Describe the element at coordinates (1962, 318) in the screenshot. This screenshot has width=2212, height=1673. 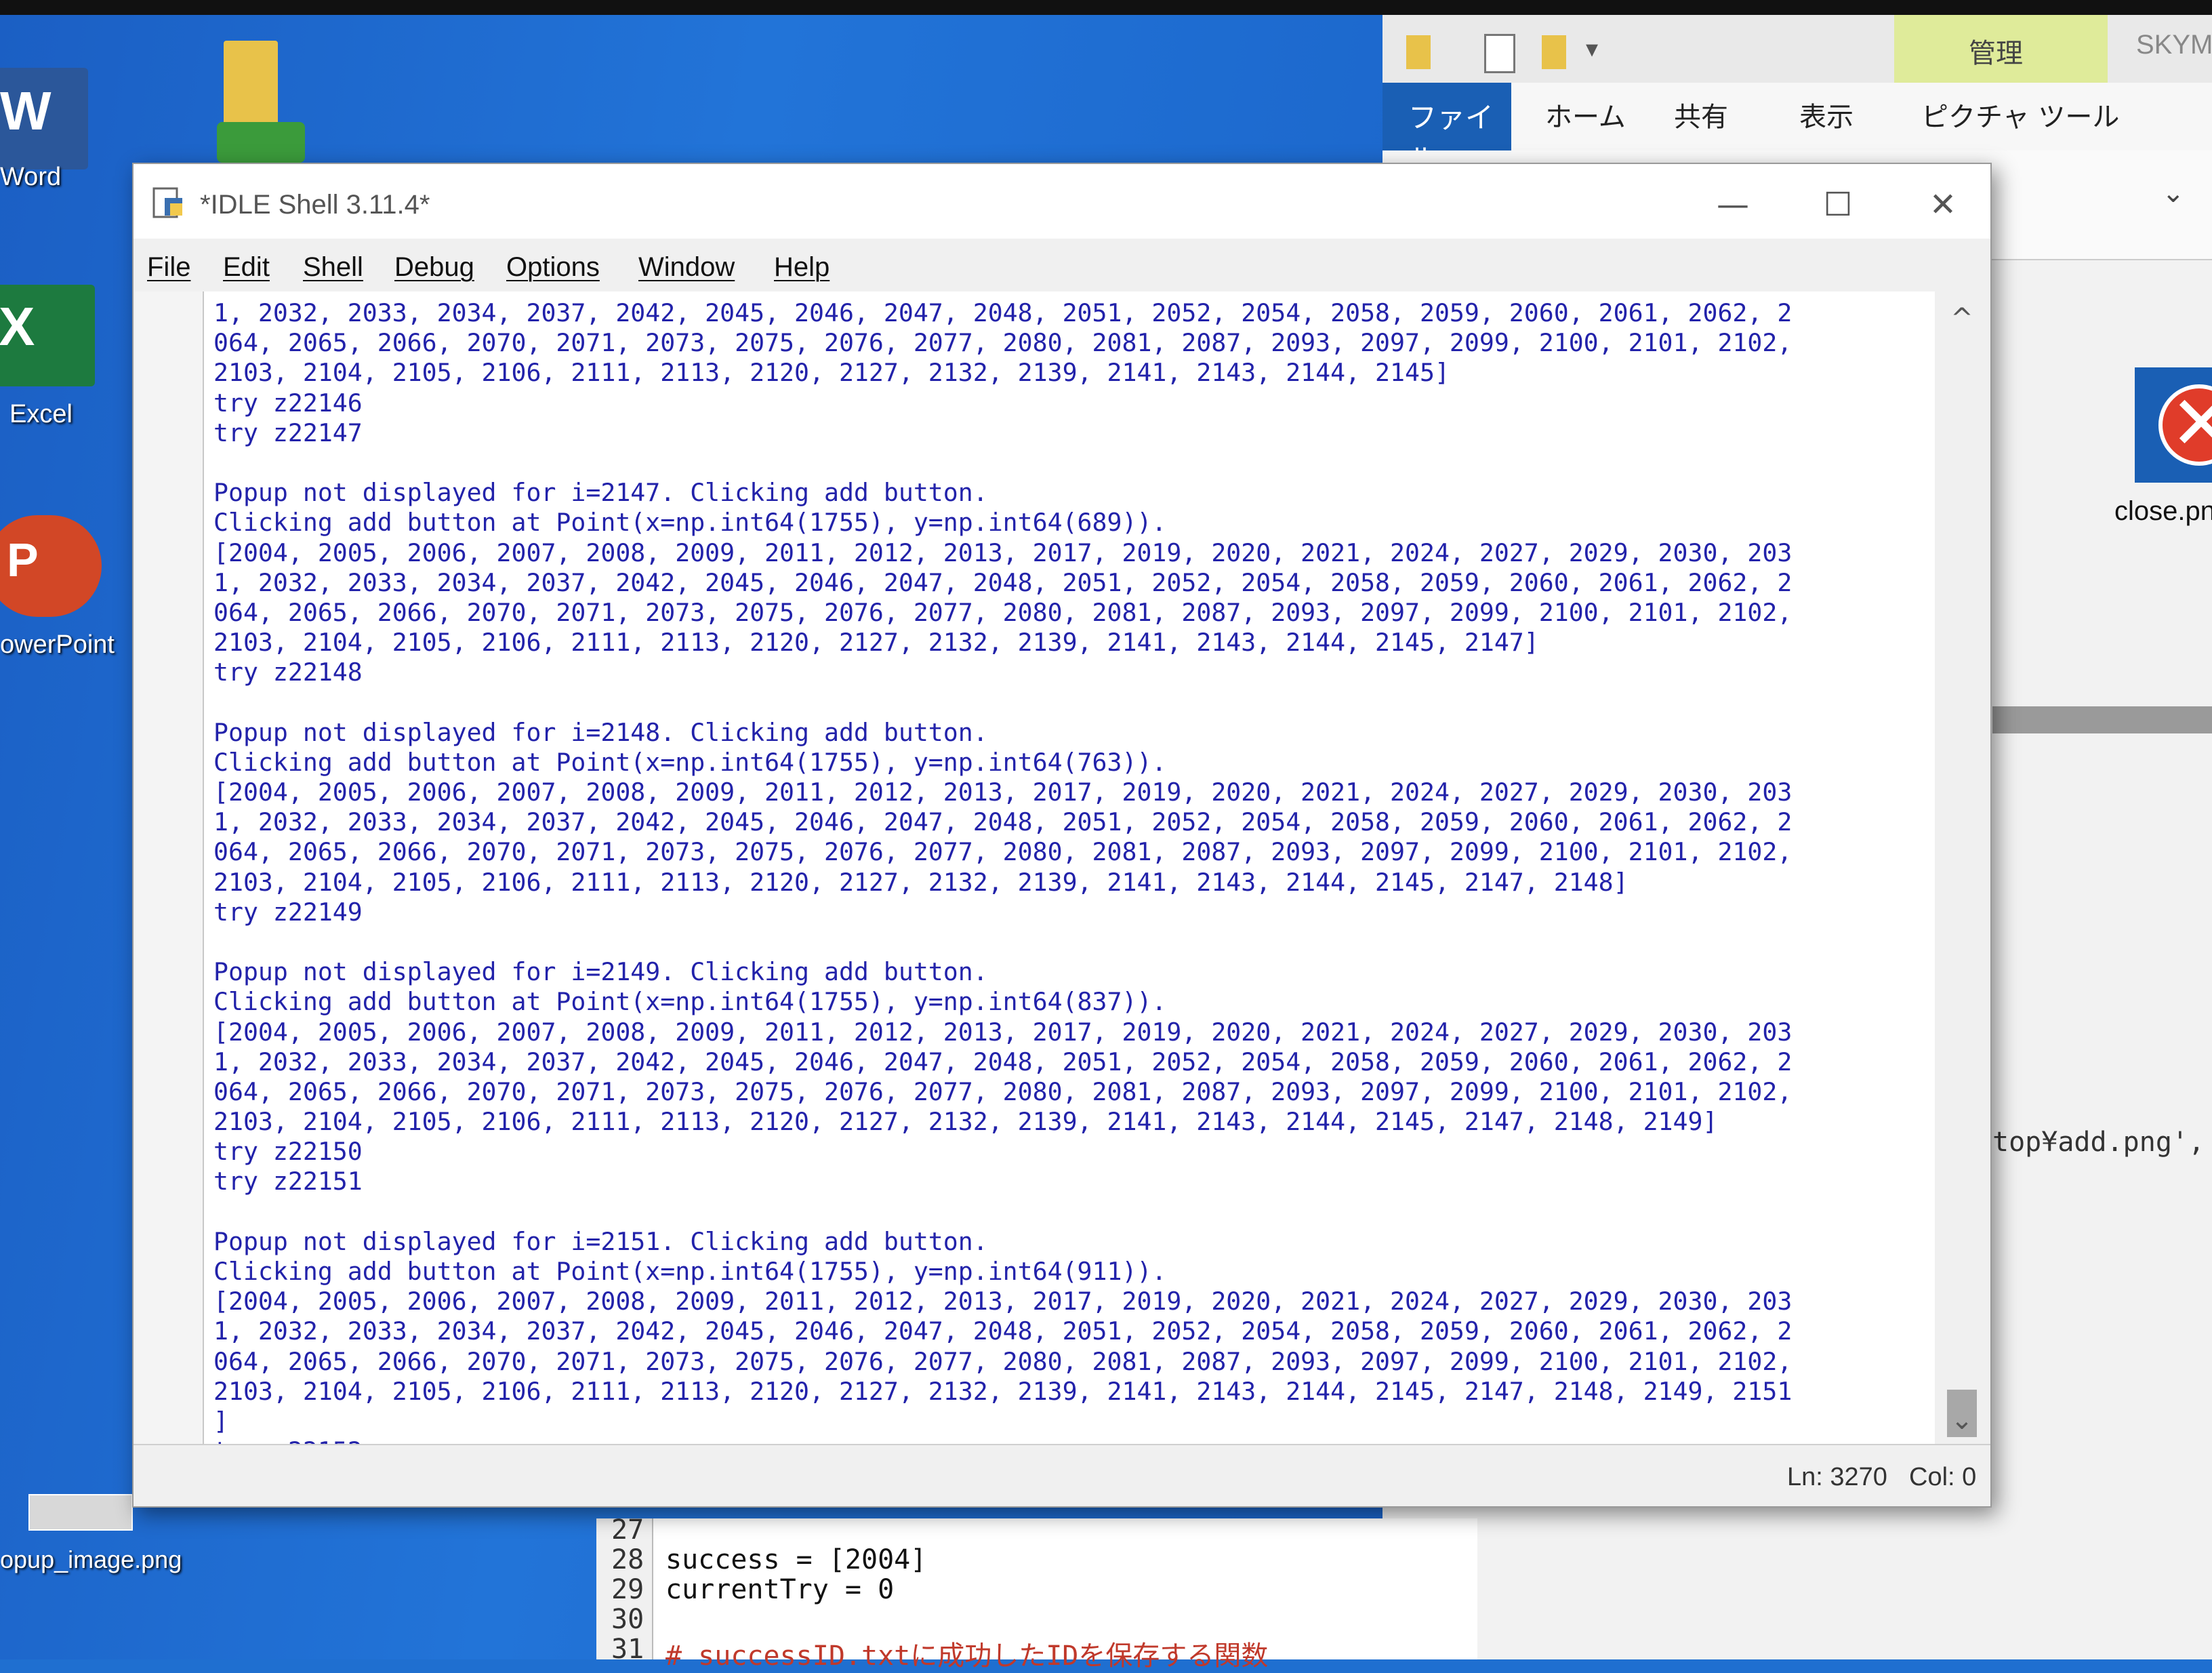
I see `scroll-up-icon: ^` at that location.